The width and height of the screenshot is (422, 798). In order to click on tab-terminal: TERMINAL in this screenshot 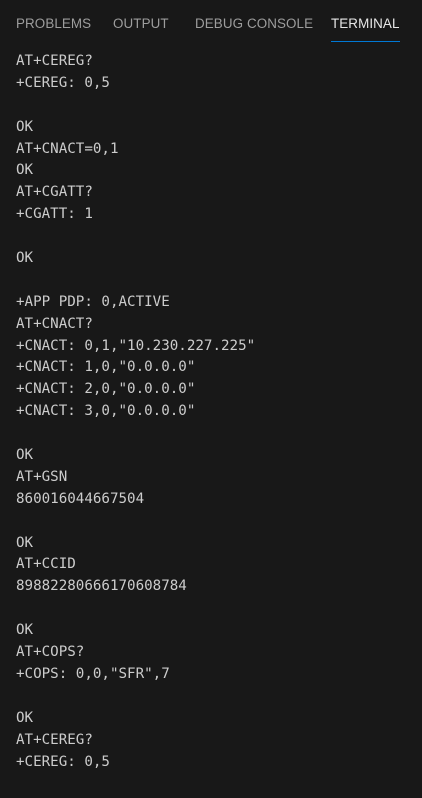, I will do `click(365, 24)`.